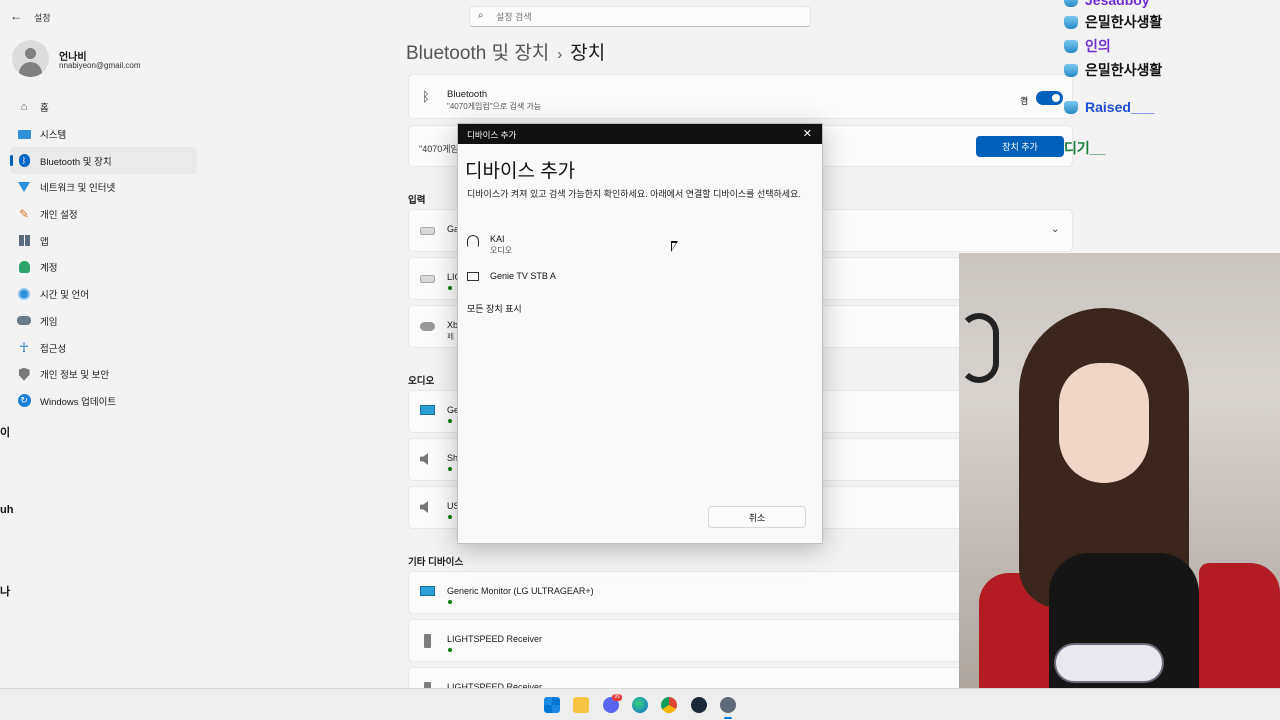  I want to click on device-name-text: "4070게임, so click(439, 149).